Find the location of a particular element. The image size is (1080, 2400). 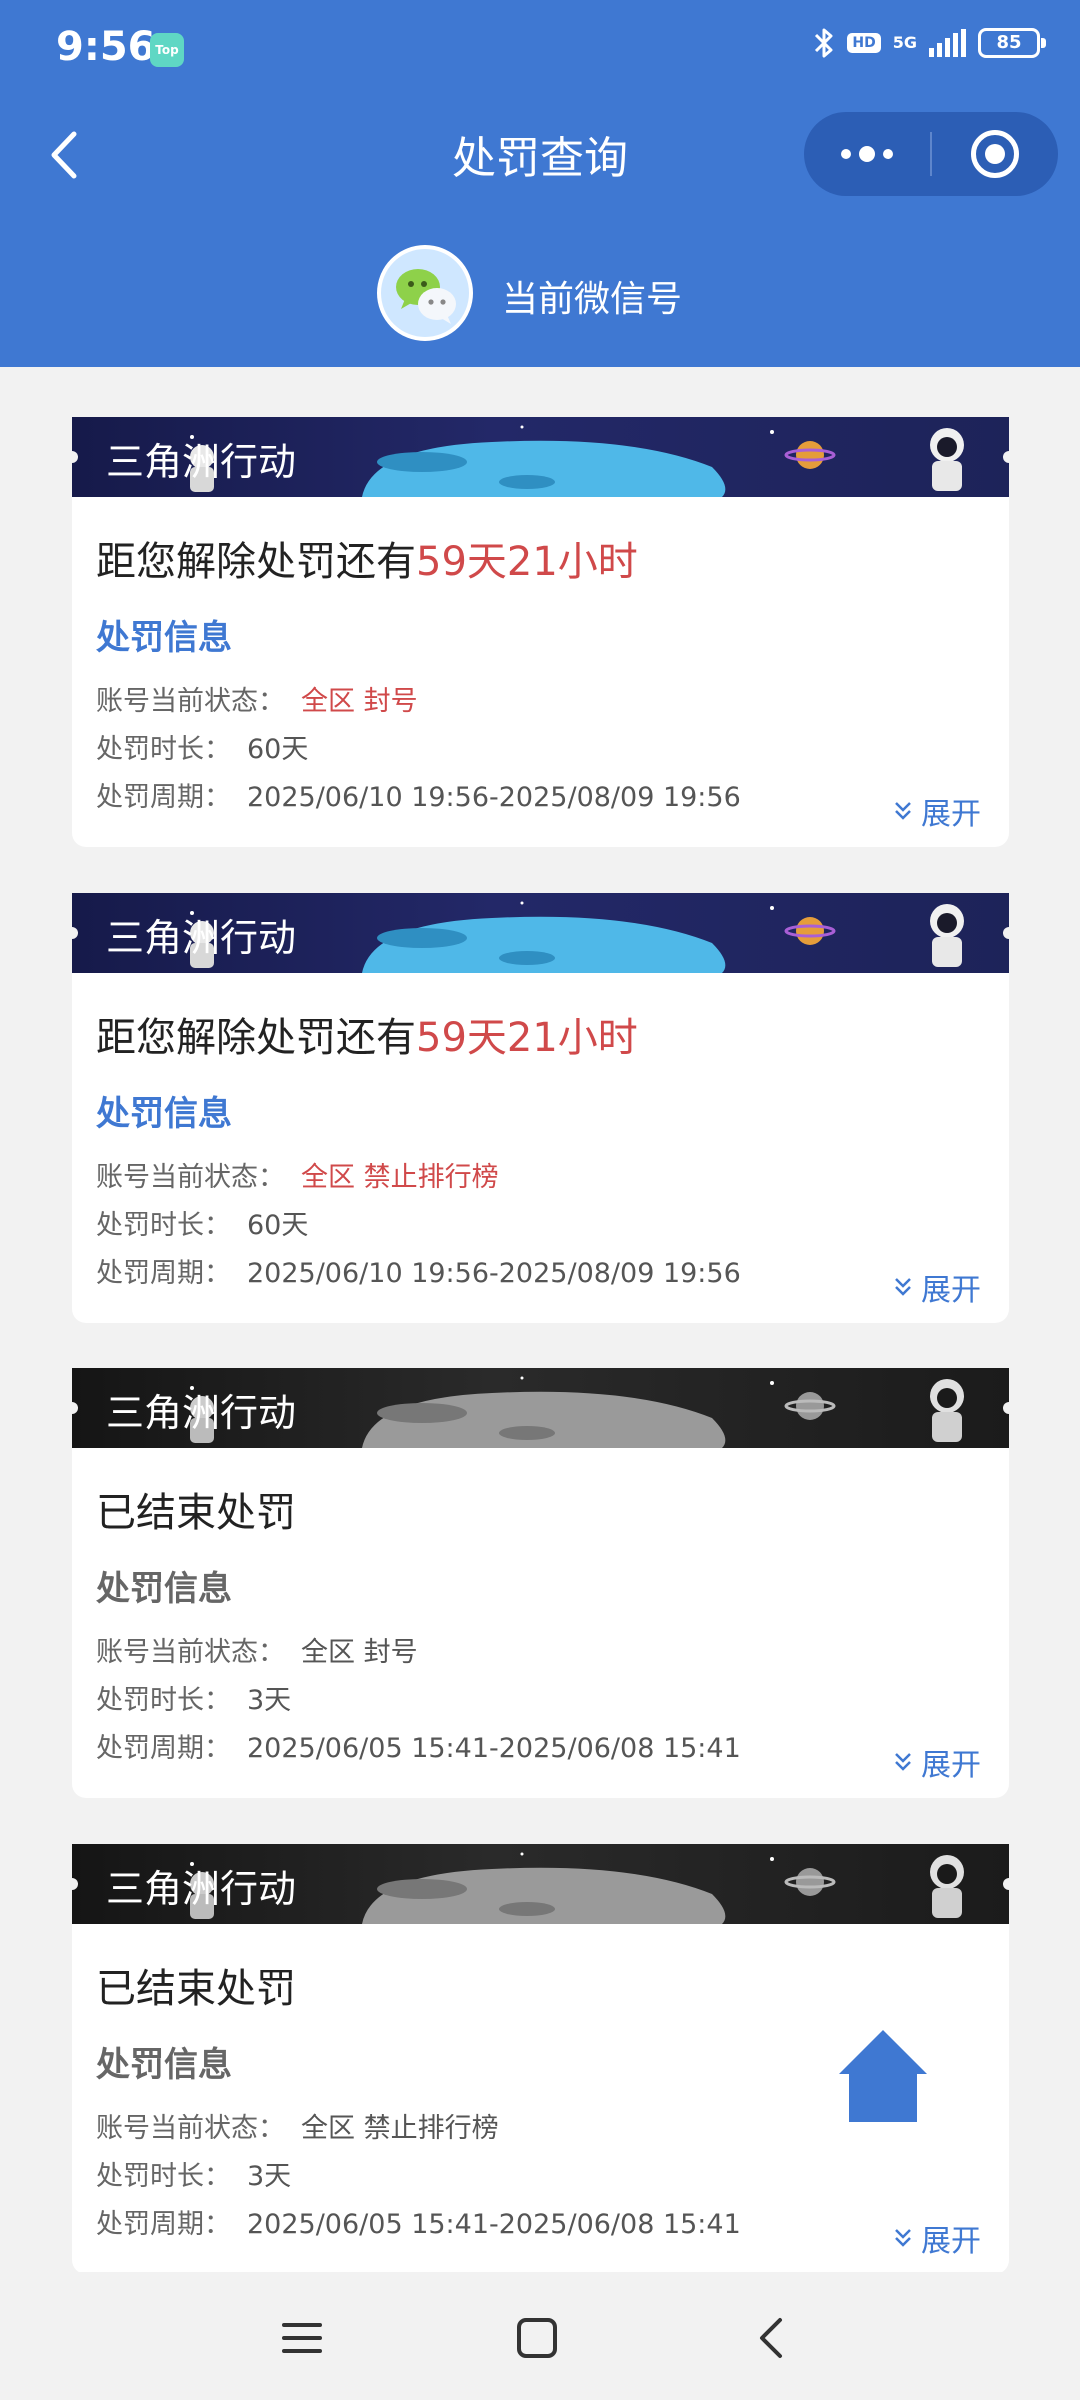

back-icon is located at coordinates (771, 2338).